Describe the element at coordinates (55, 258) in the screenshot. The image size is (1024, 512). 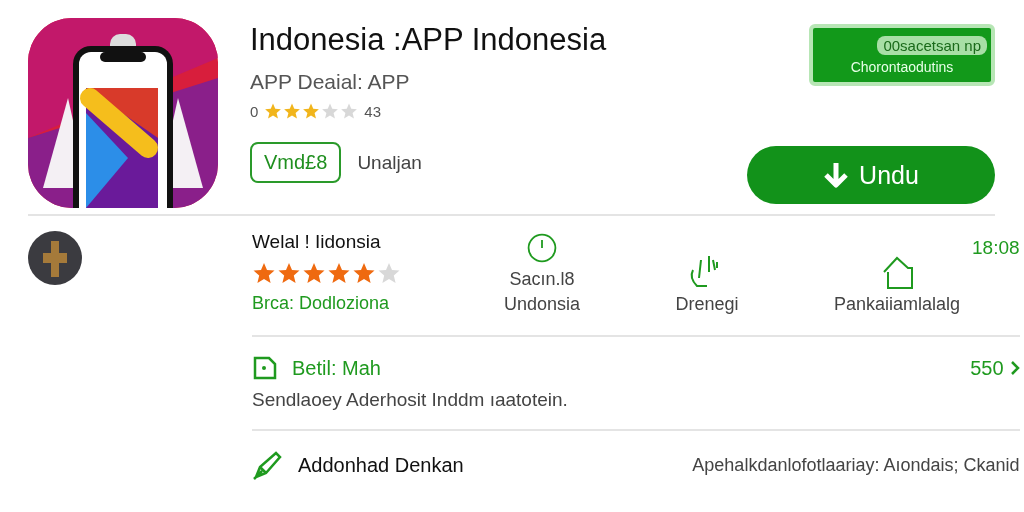
I see `avatar` at that location.